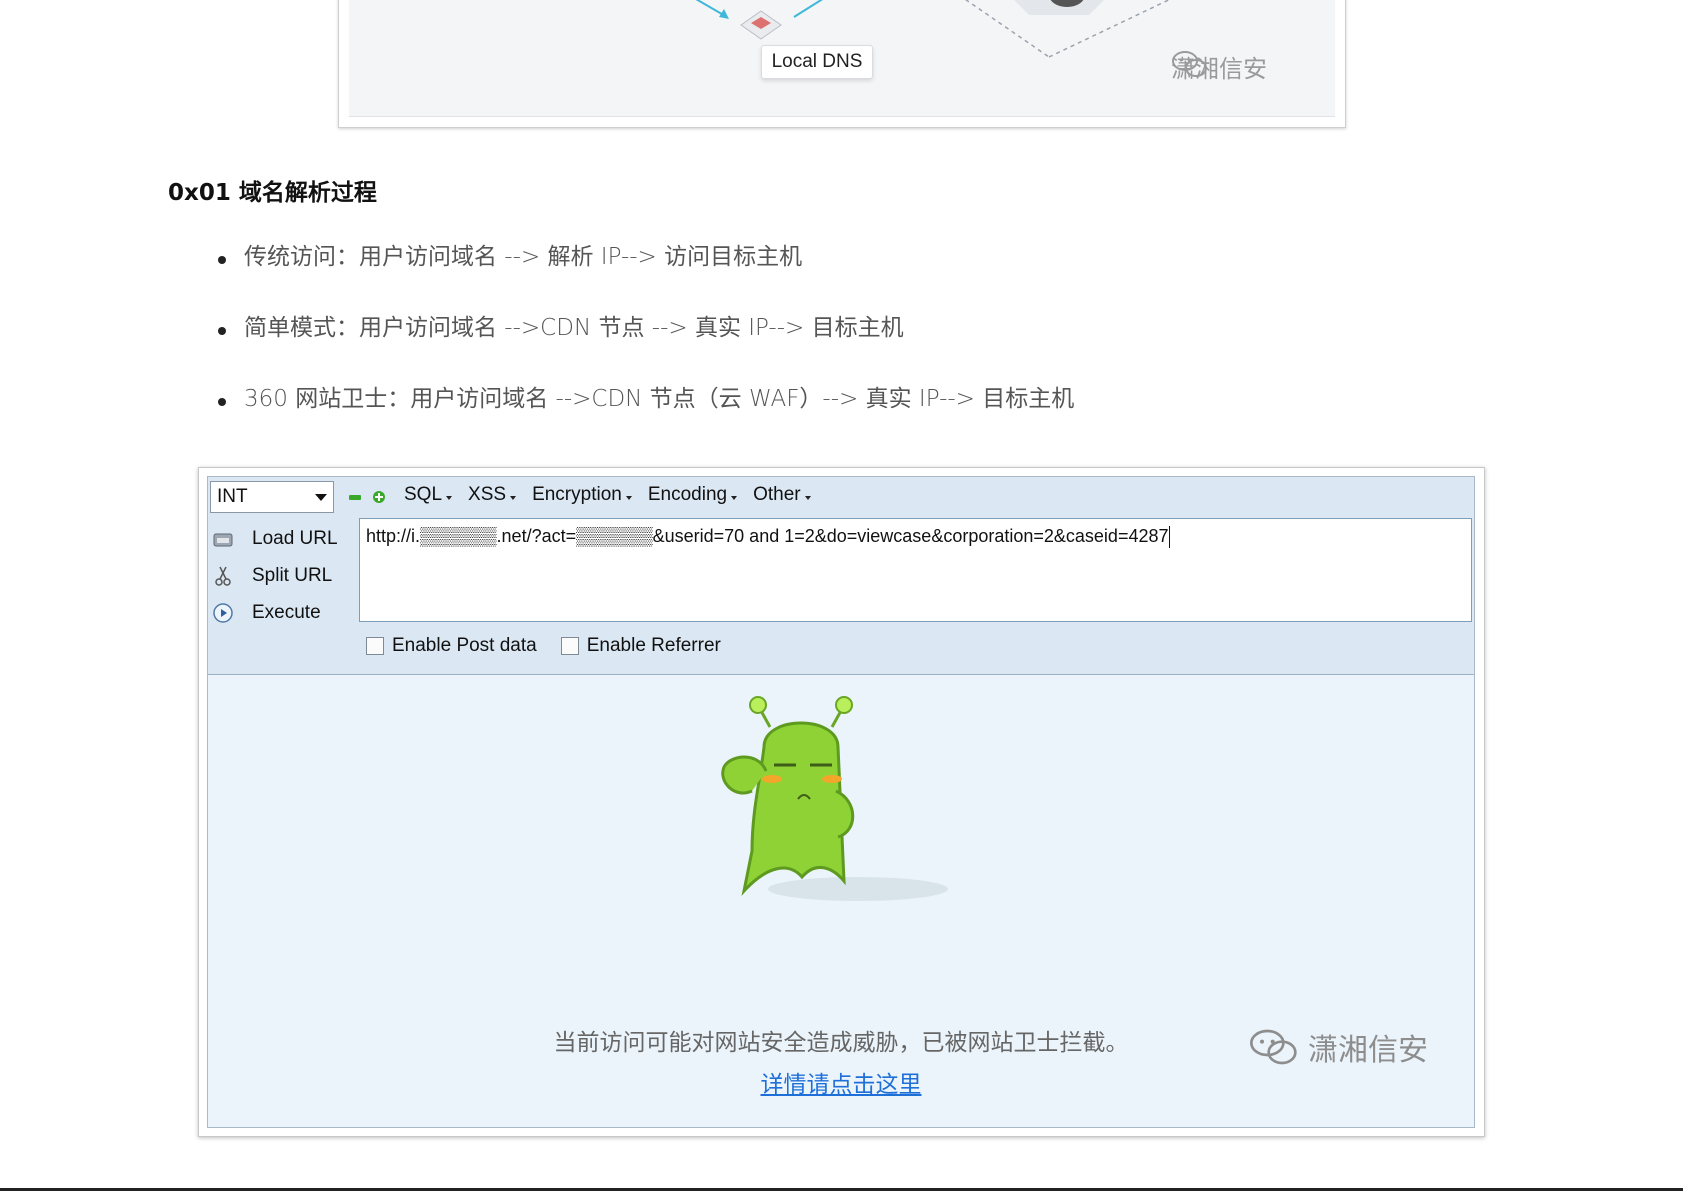 This screenshot has height=1191, width=1683. I want to click on enable-referrer-checkbox: Enable Referrer, so click(640, 646).